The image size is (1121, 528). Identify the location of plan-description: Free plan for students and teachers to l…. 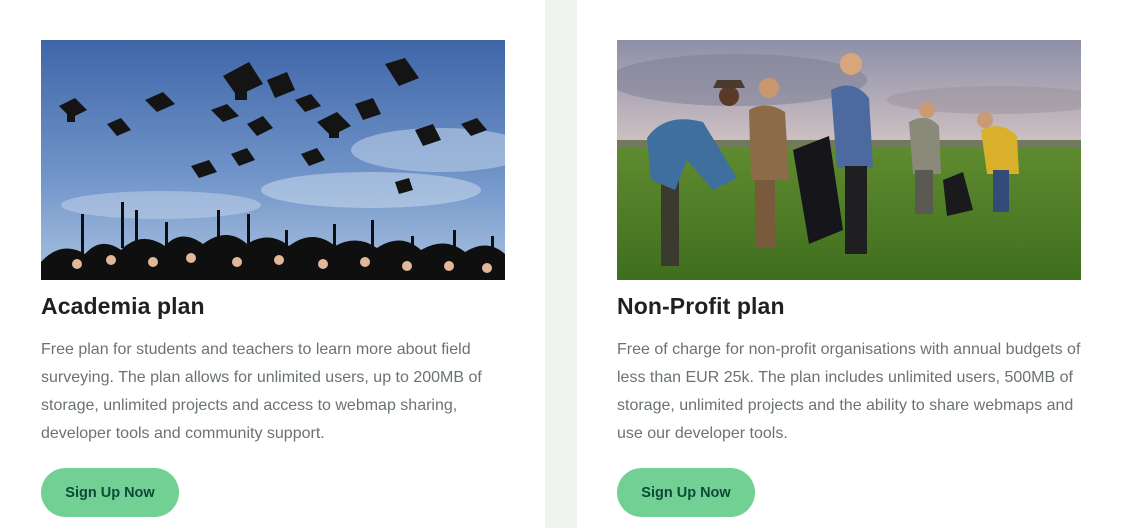
(261, 391).